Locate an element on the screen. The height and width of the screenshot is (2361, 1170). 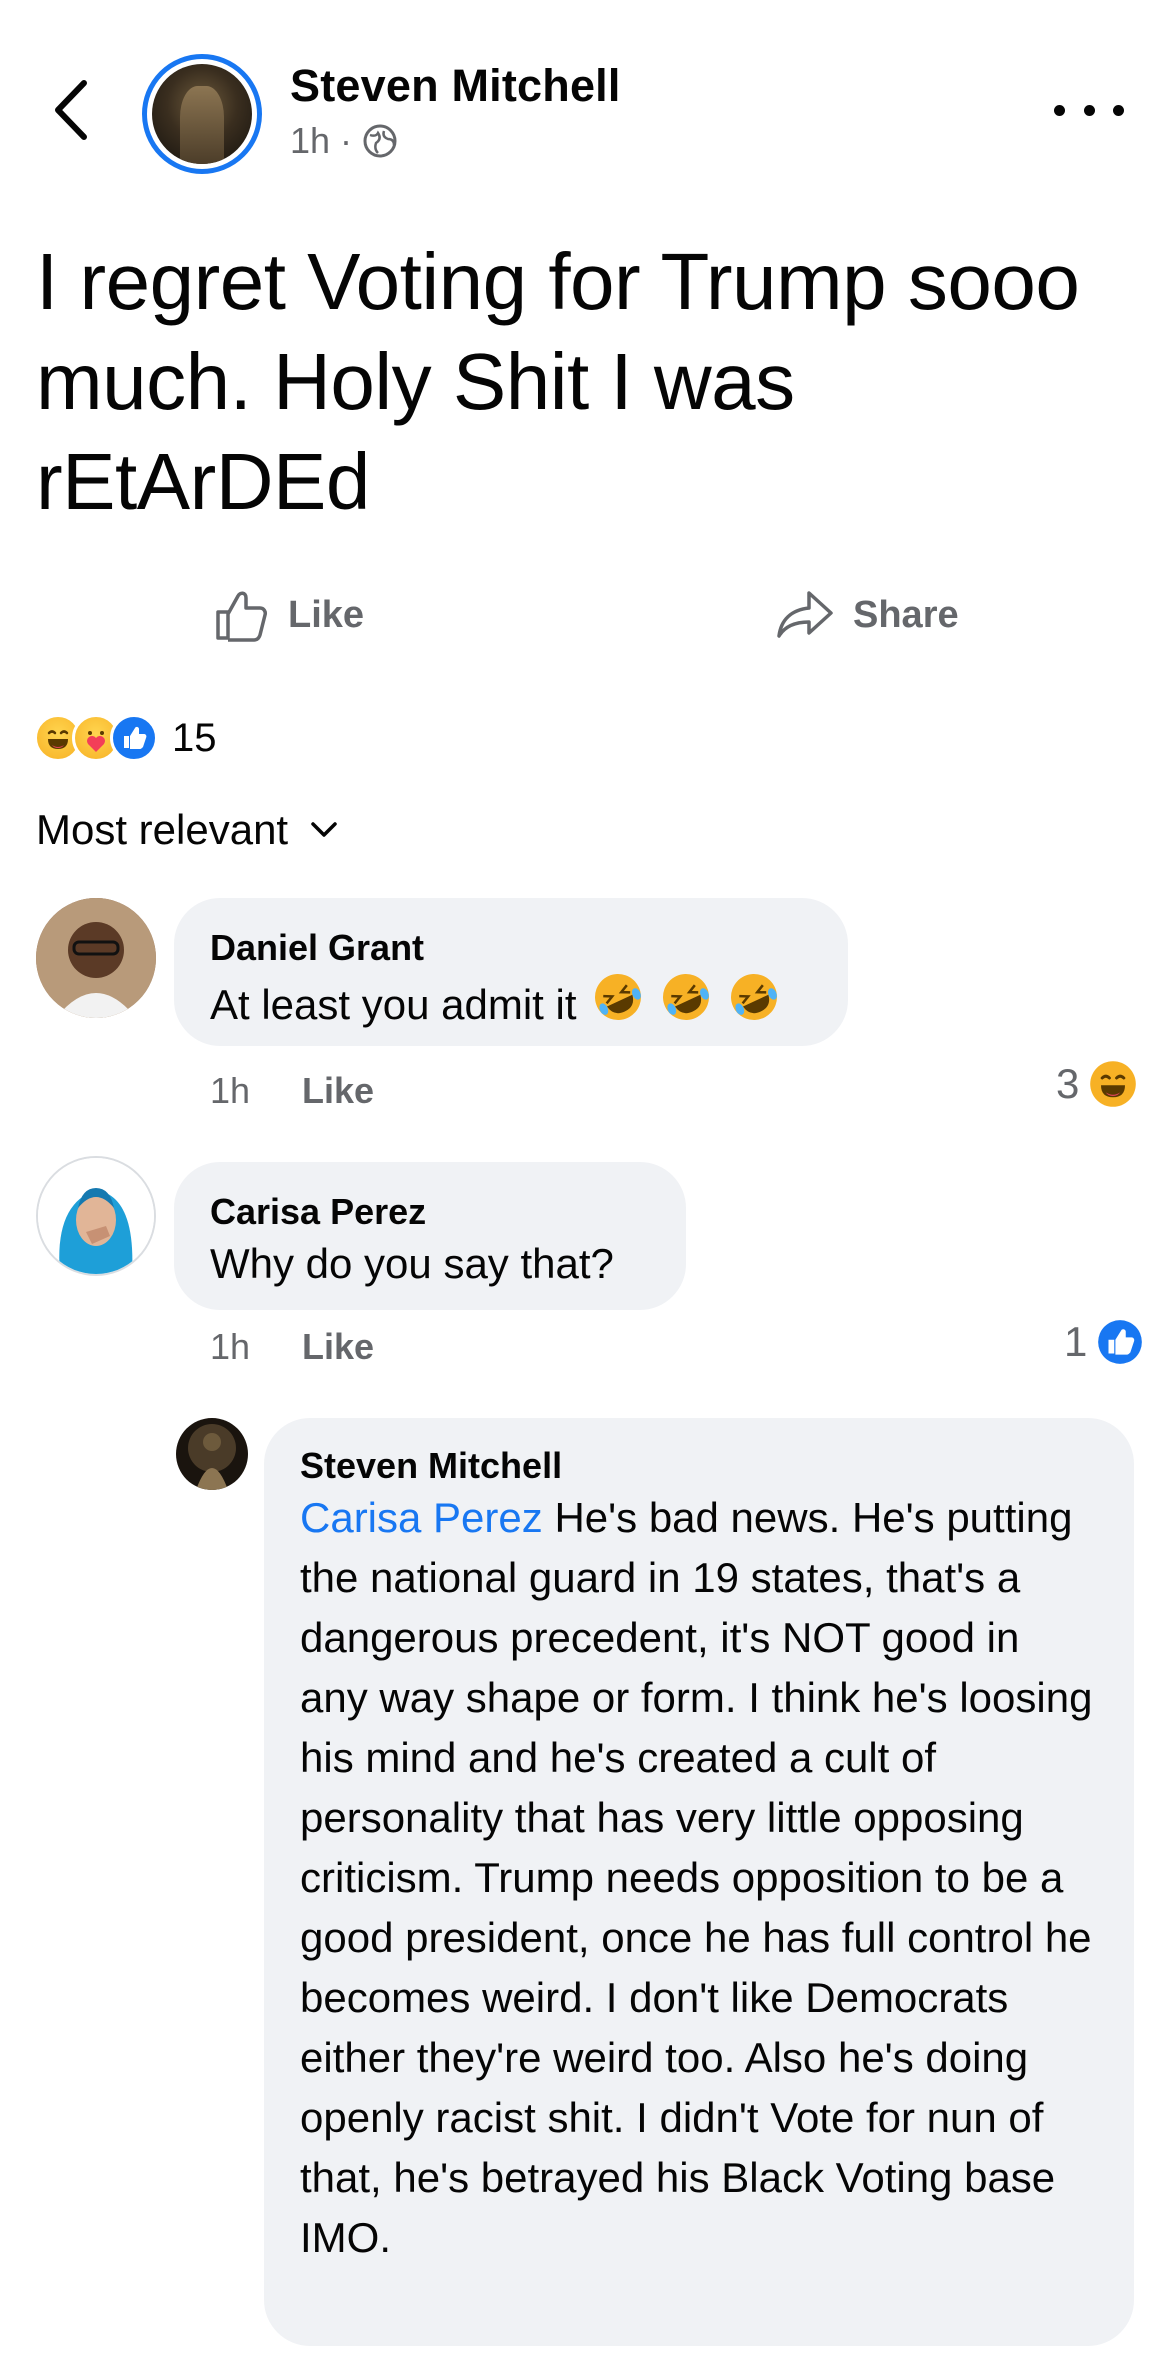
comment-text: At least you admit it is located at coordinates (393, 1004).